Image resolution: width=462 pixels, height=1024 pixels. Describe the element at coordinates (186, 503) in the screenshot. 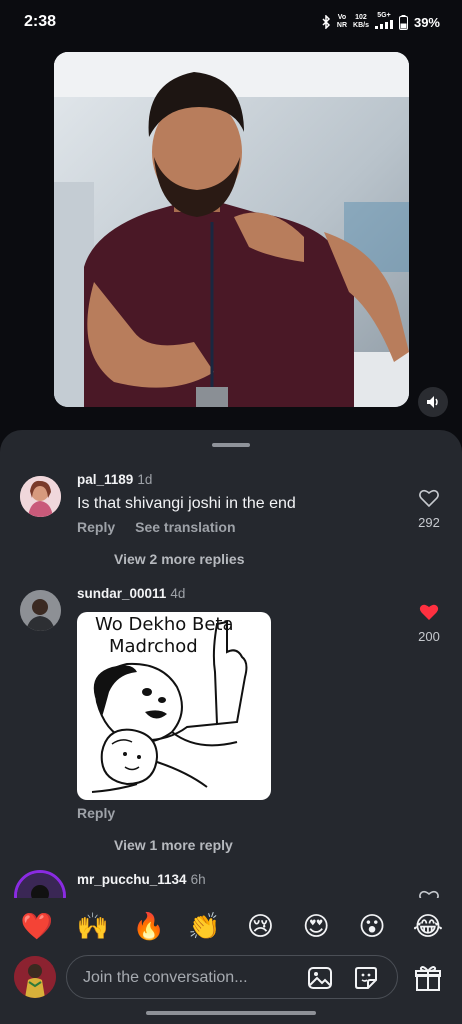

I see `comment-text: Is that shivangi joshi in the end` at that location.